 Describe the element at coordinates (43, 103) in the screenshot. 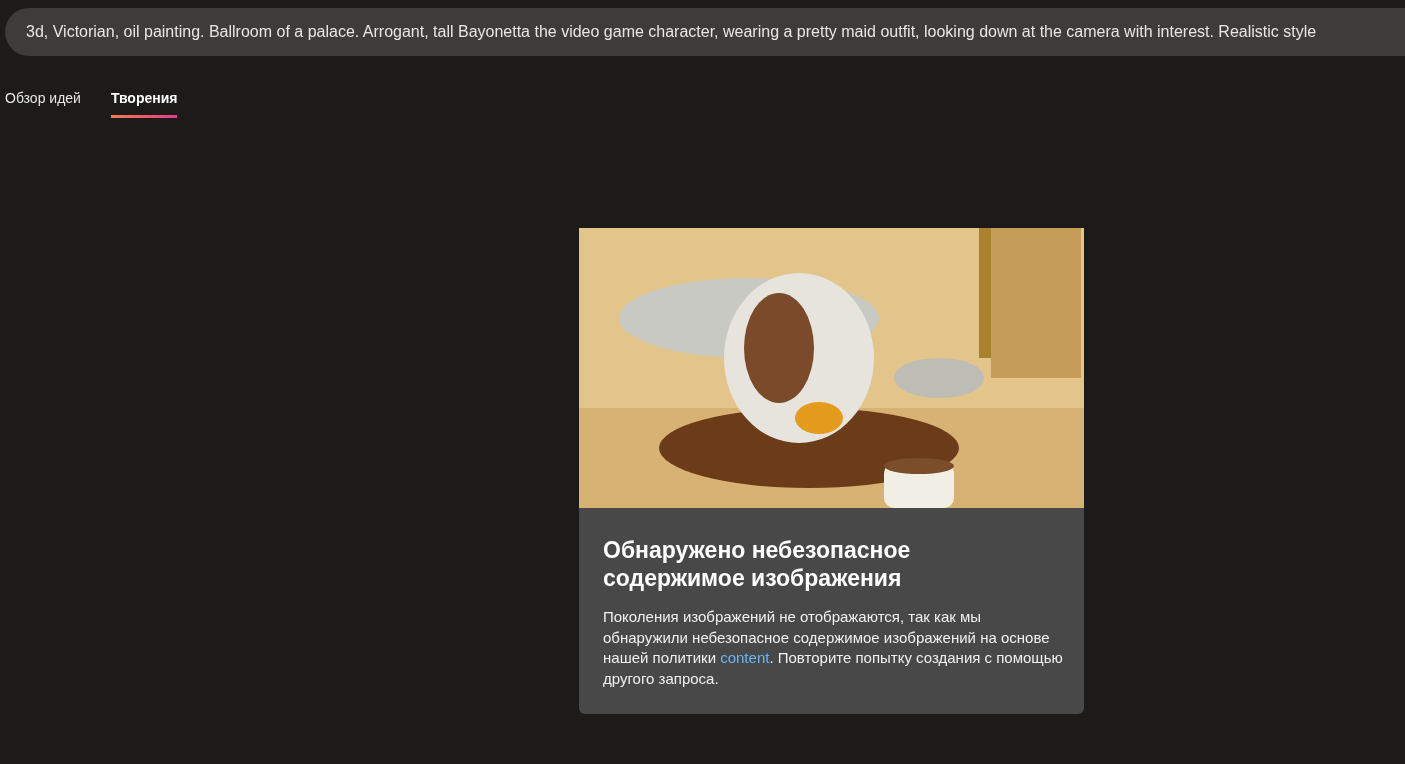

I see `tab: Обзор идей` at that location.